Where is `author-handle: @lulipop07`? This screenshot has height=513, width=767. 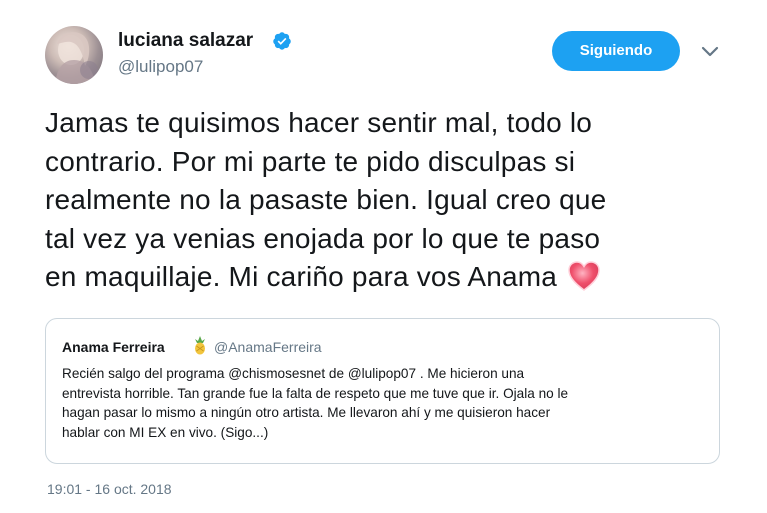 author-handle: @lulipop07 is located at coordinates (160, 67).